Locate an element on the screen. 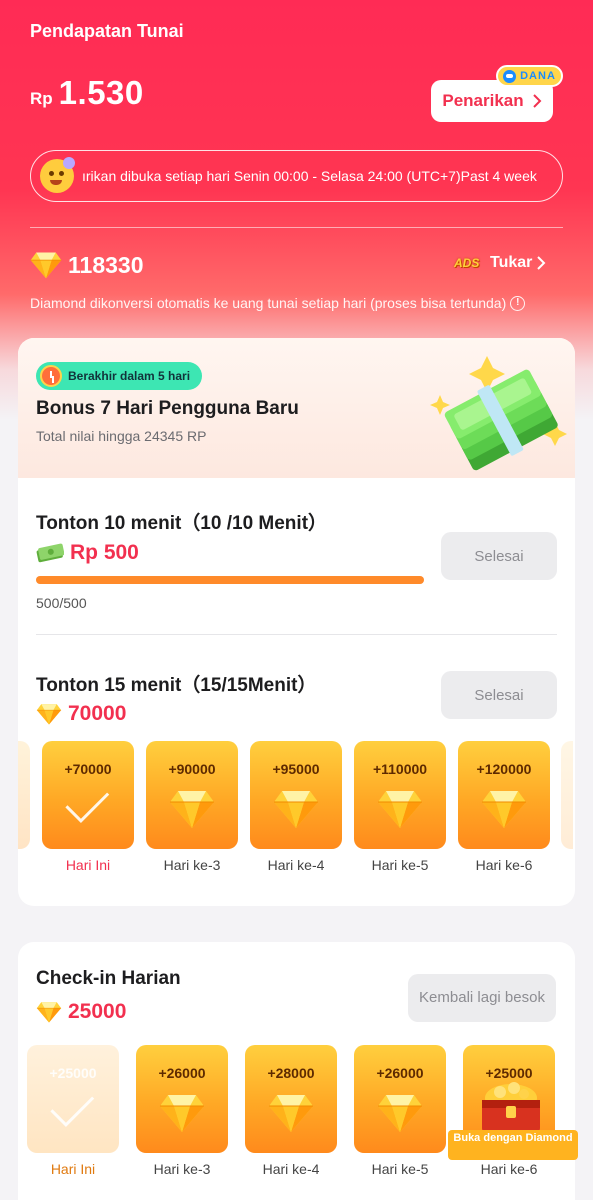 The image size is (593, 1200). page-title: Pendapatan Tunai is located at coordinates (107, 31).